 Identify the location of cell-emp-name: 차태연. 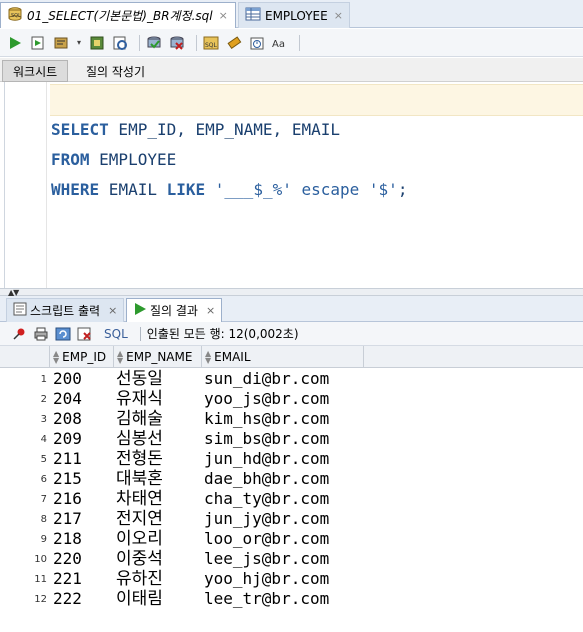
(139, 499).